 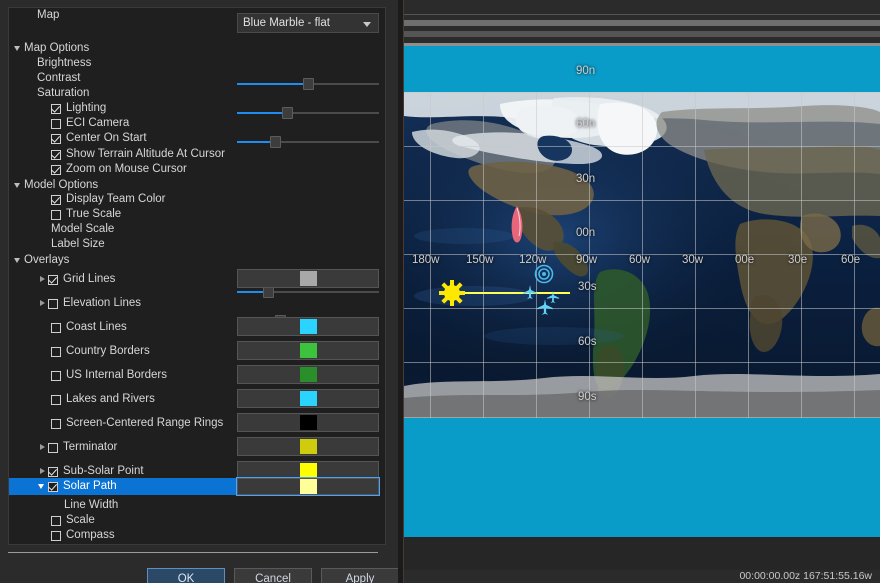 I want to click on checkbox-lakes-and-rivers, so click(x=56, y=399).